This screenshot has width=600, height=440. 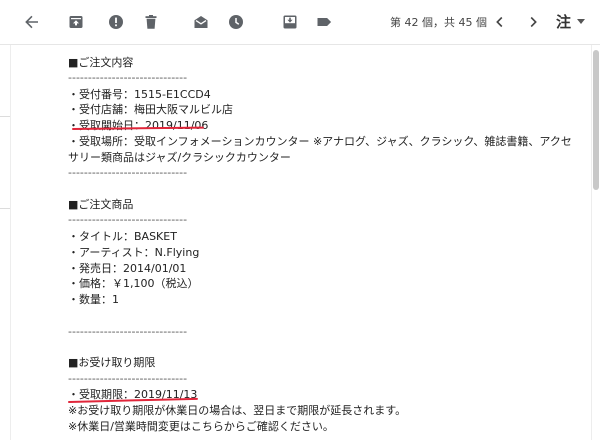 I want to click on order-heading: ■ご注文内容, so click(x=101, y=62).